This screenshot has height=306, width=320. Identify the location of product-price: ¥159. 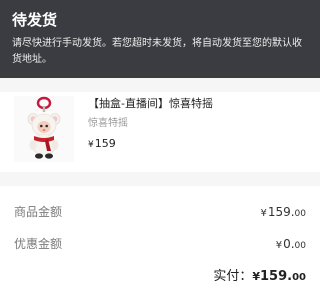
(102, 144).